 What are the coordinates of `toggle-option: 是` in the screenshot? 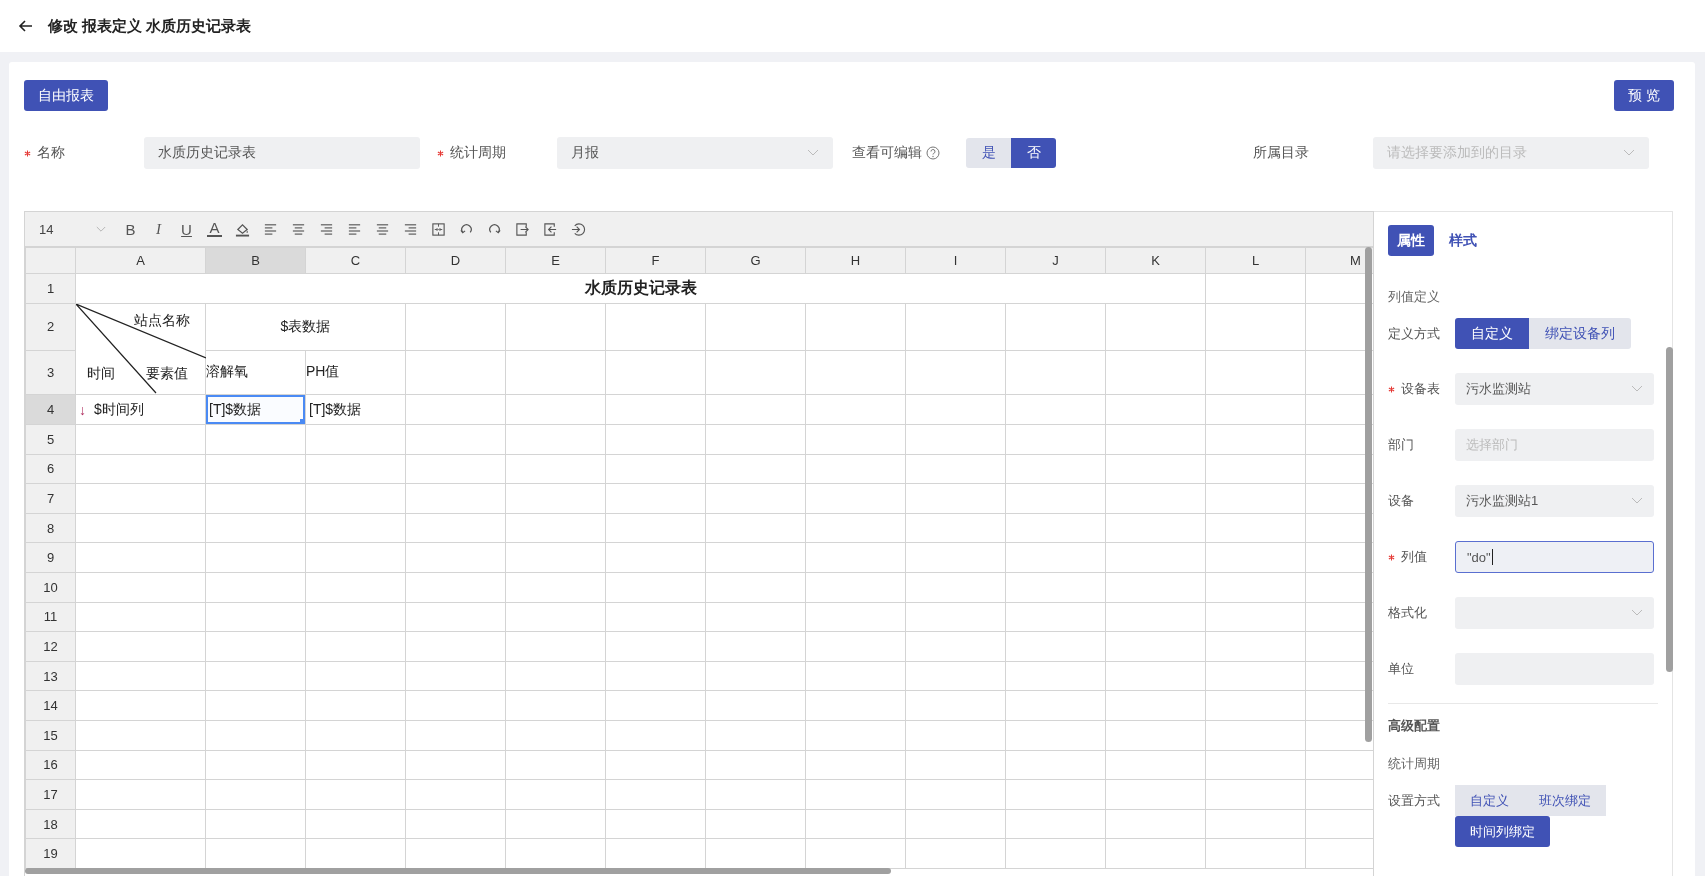 It's located at (988, 153).